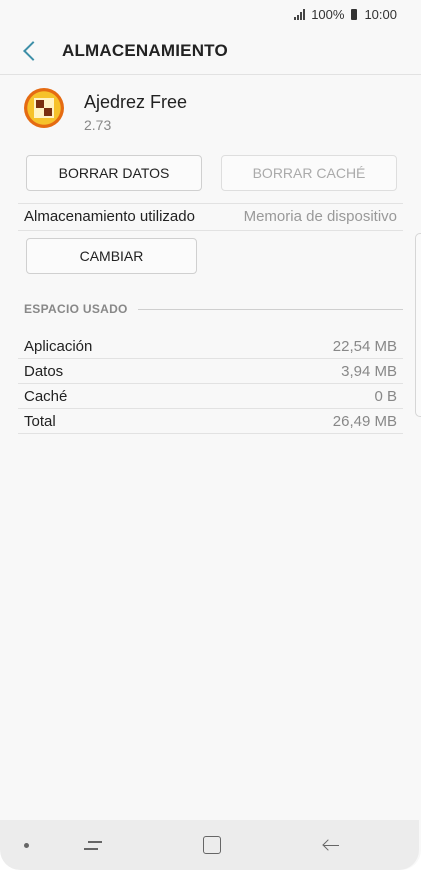  What do you see at coordinates (270, 309) in the screenshot?
I see `section-divider` at bounding box center [270, 309].